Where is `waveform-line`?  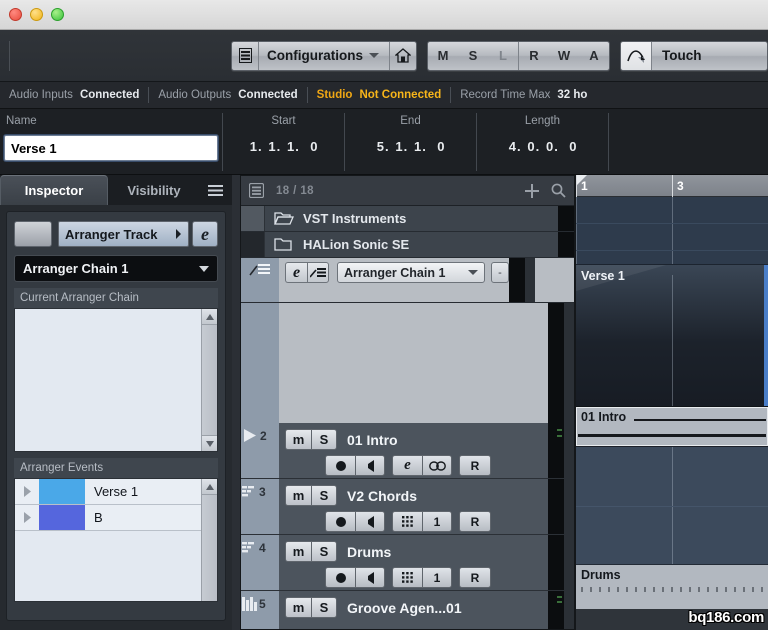 waveform-line is located at coordinates (700, 420).